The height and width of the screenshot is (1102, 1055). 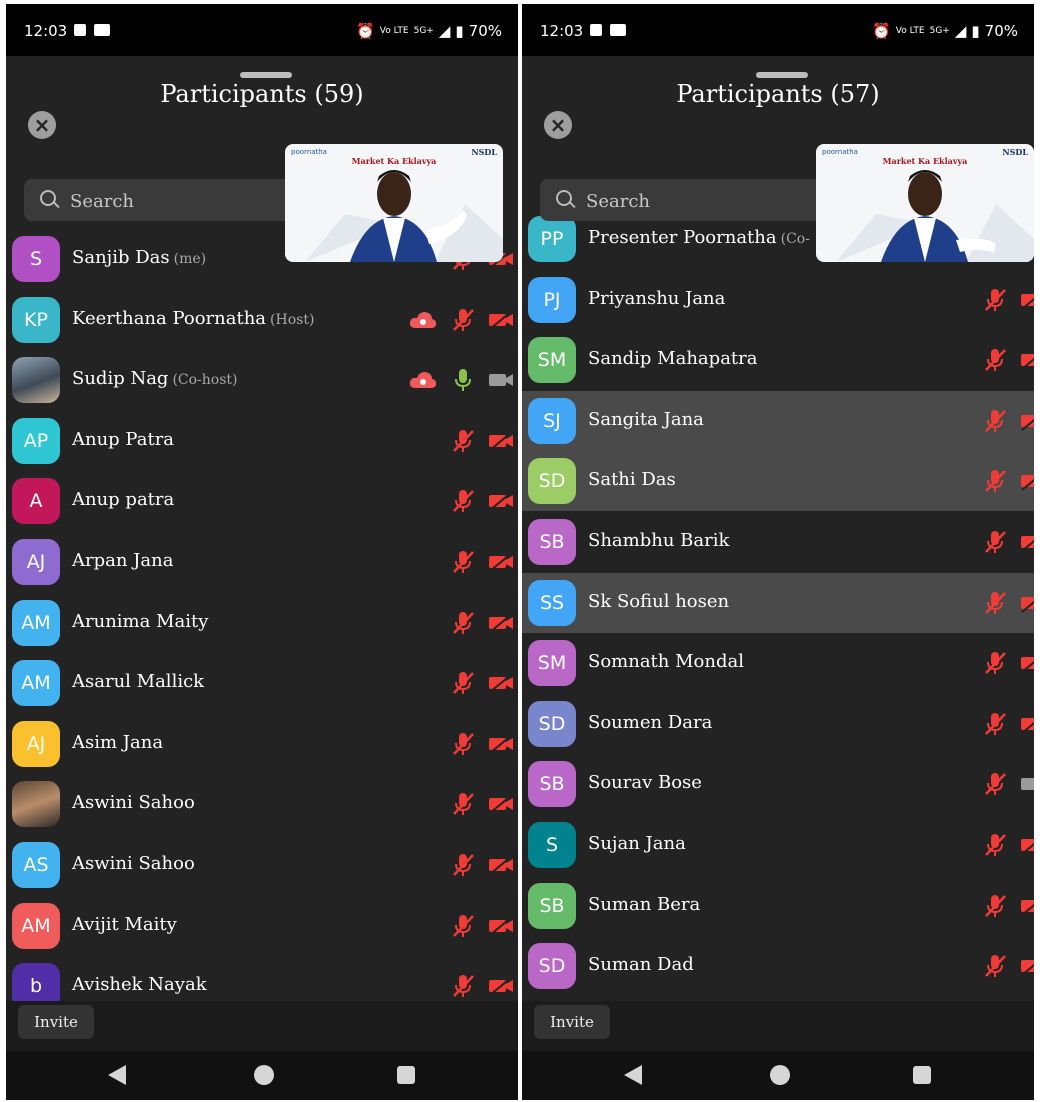 I want to click on participant-row: A Anup patra, so click(x=262, y=501).